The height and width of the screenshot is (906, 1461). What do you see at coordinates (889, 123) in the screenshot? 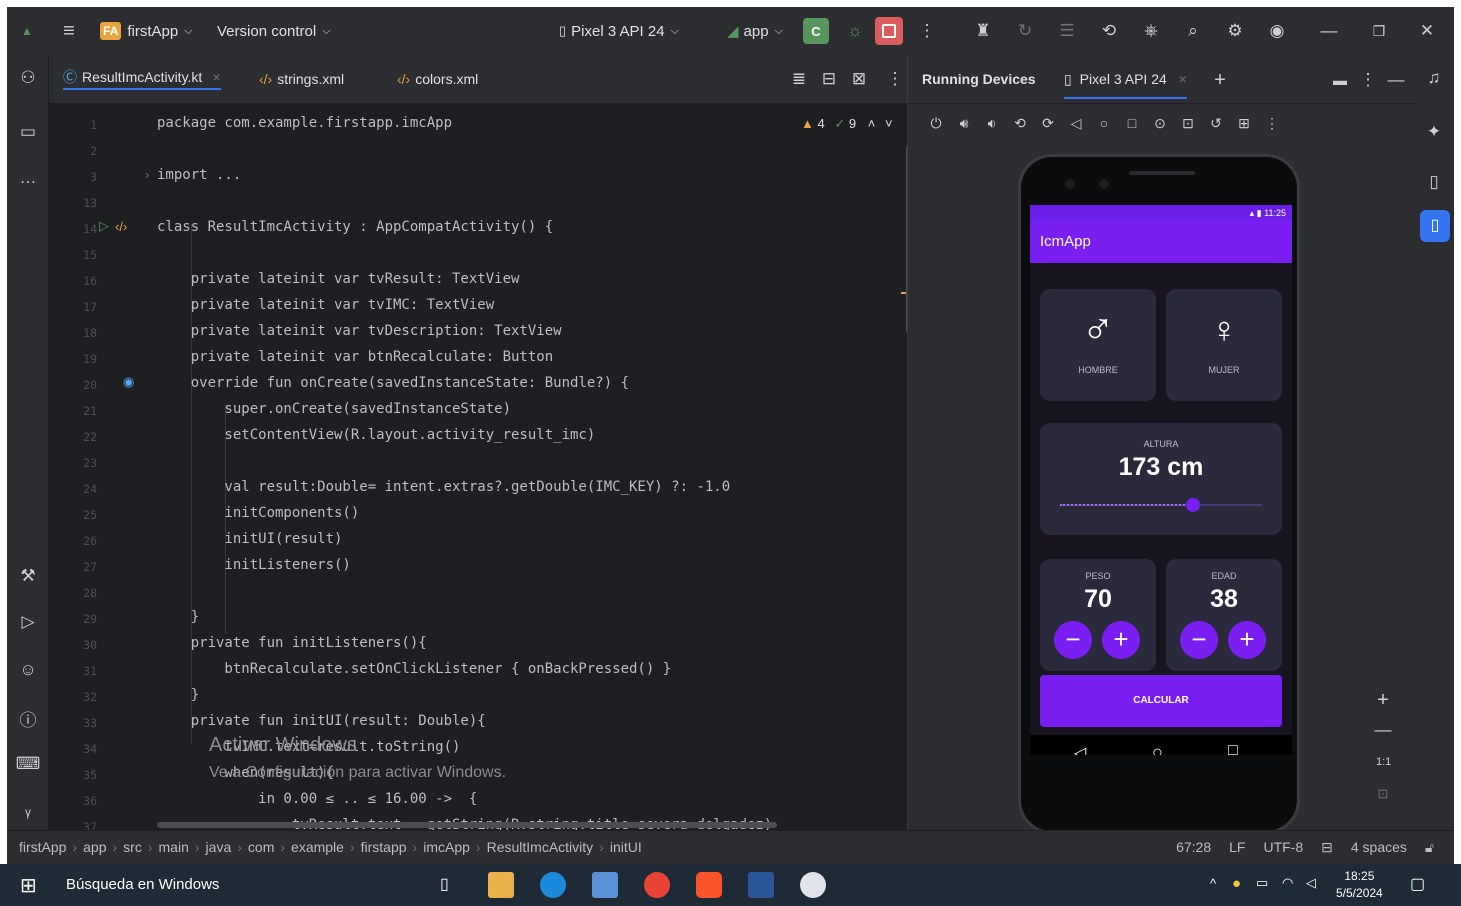
I see `chevron-down-icon: ˅` at bounding box center [889, 123].